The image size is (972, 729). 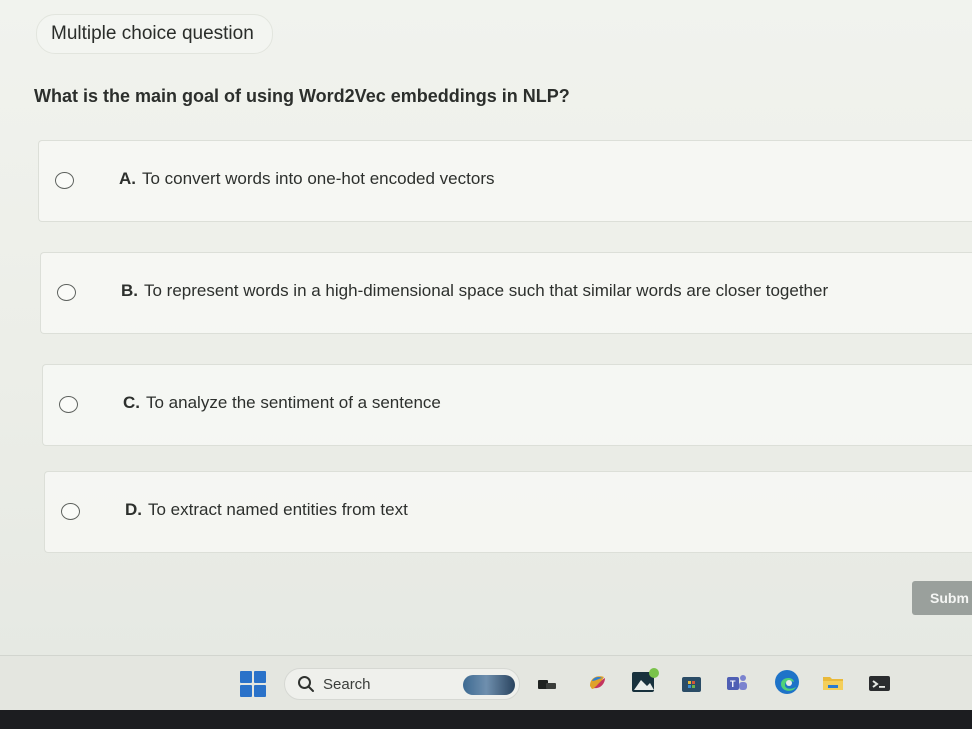 I want to click on option-letter: A., so click(x=127, y=178).